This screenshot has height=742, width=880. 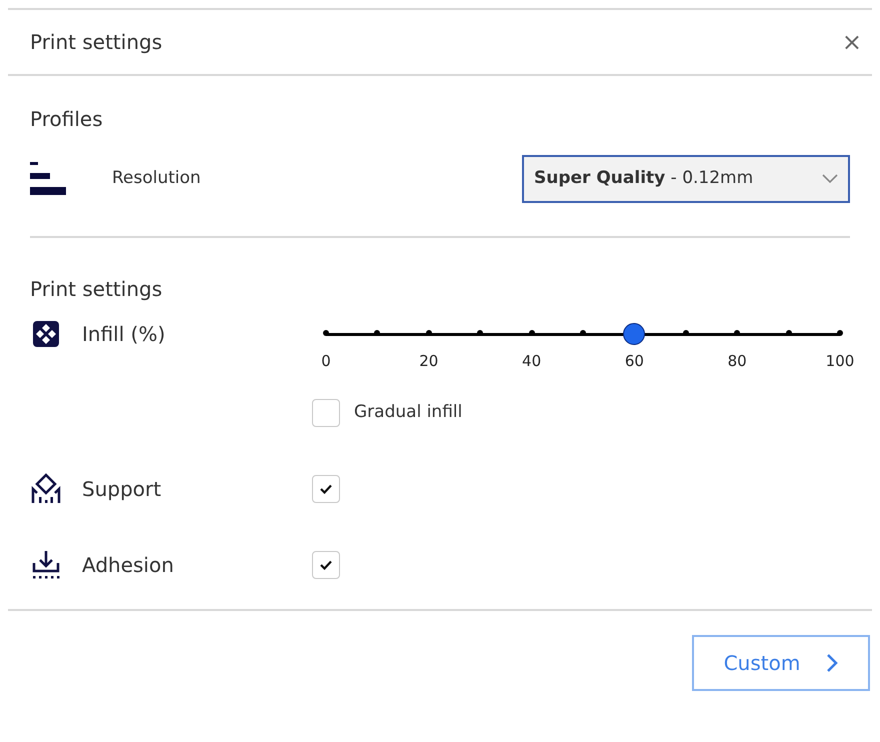 I want to click on tick-label: 20, so click(x=428, y=361).